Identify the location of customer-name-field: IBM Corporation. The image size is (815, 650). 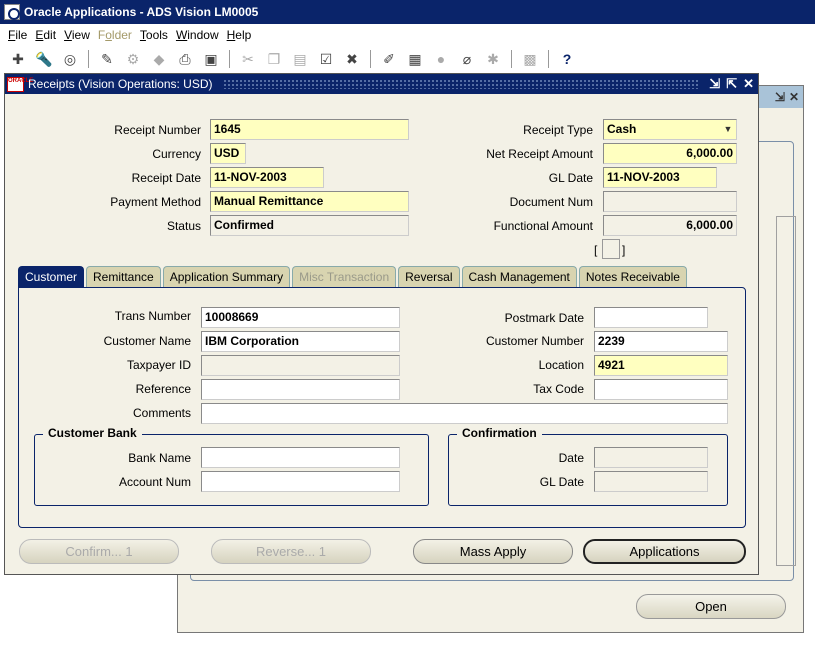
(300, 341).